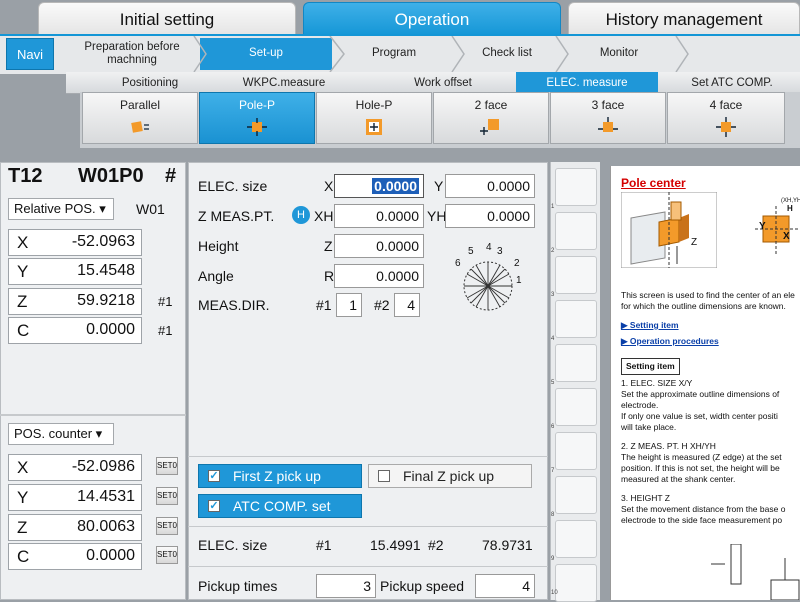 This screenshot has width=800, height=602. Describe the element at coordinates (25, 176) in the screenshot. I see `tool-number: T12` at that location.